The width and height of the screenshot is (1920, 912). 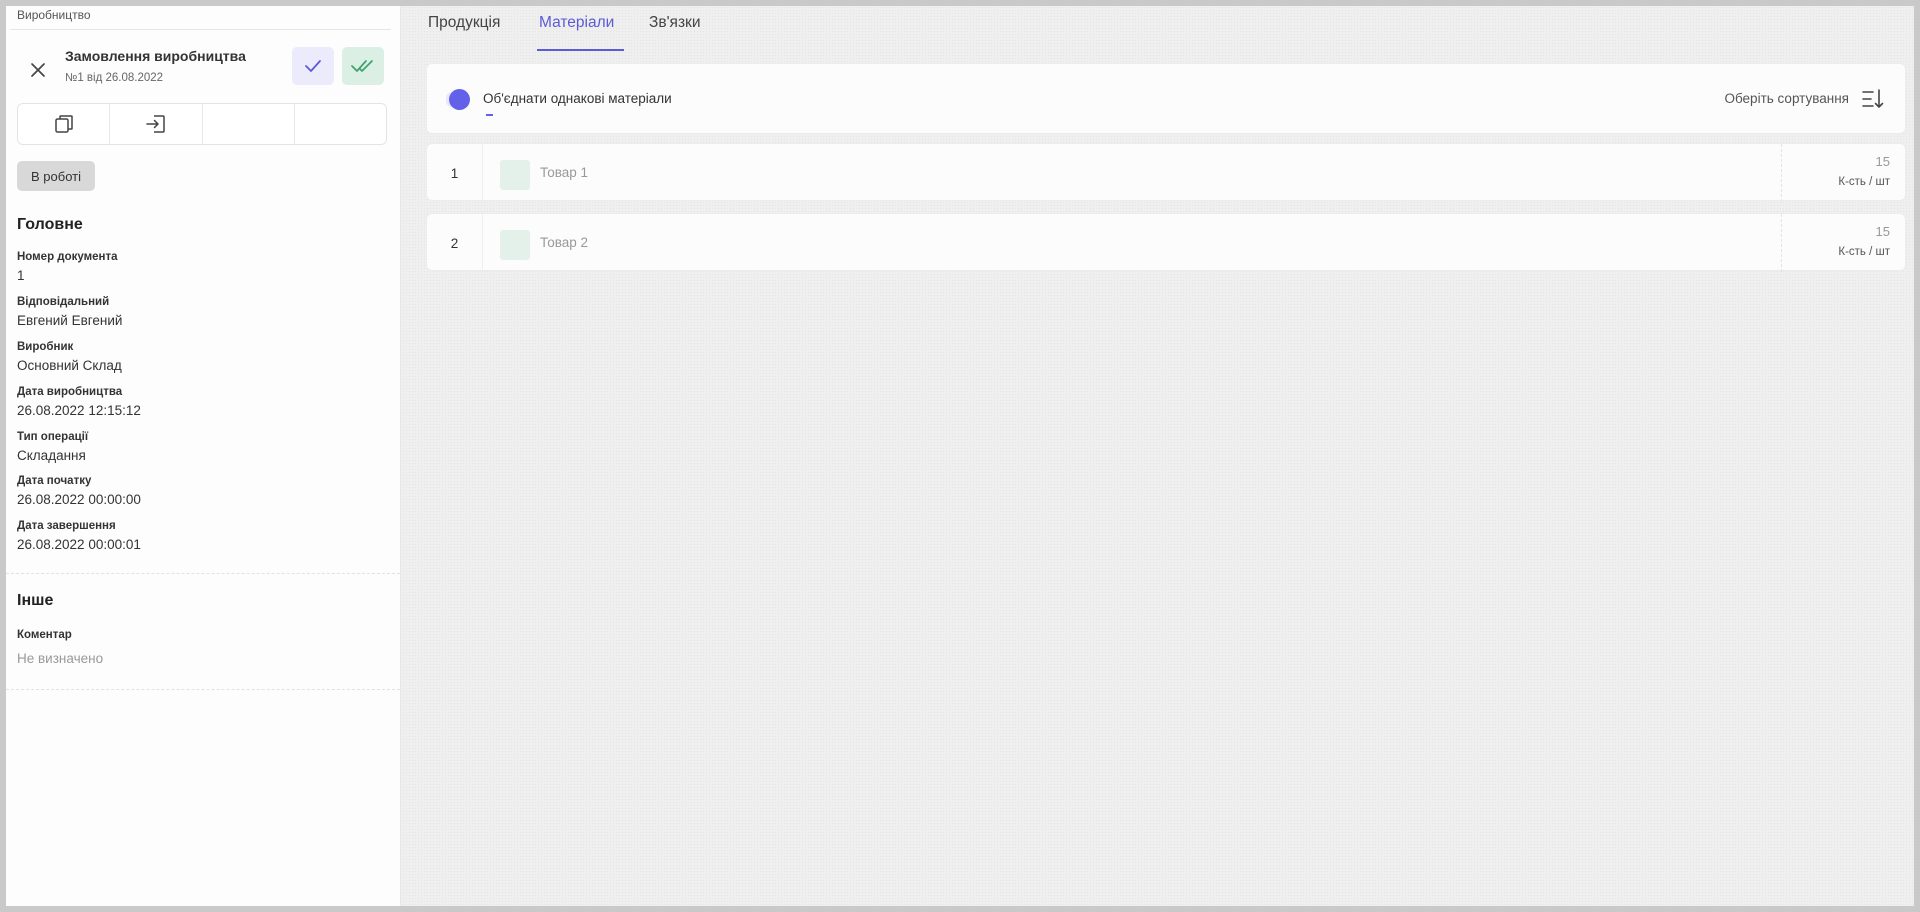 I want to click on field-value: 26.08.2022 00:00:00, so click(x=79, y=499).